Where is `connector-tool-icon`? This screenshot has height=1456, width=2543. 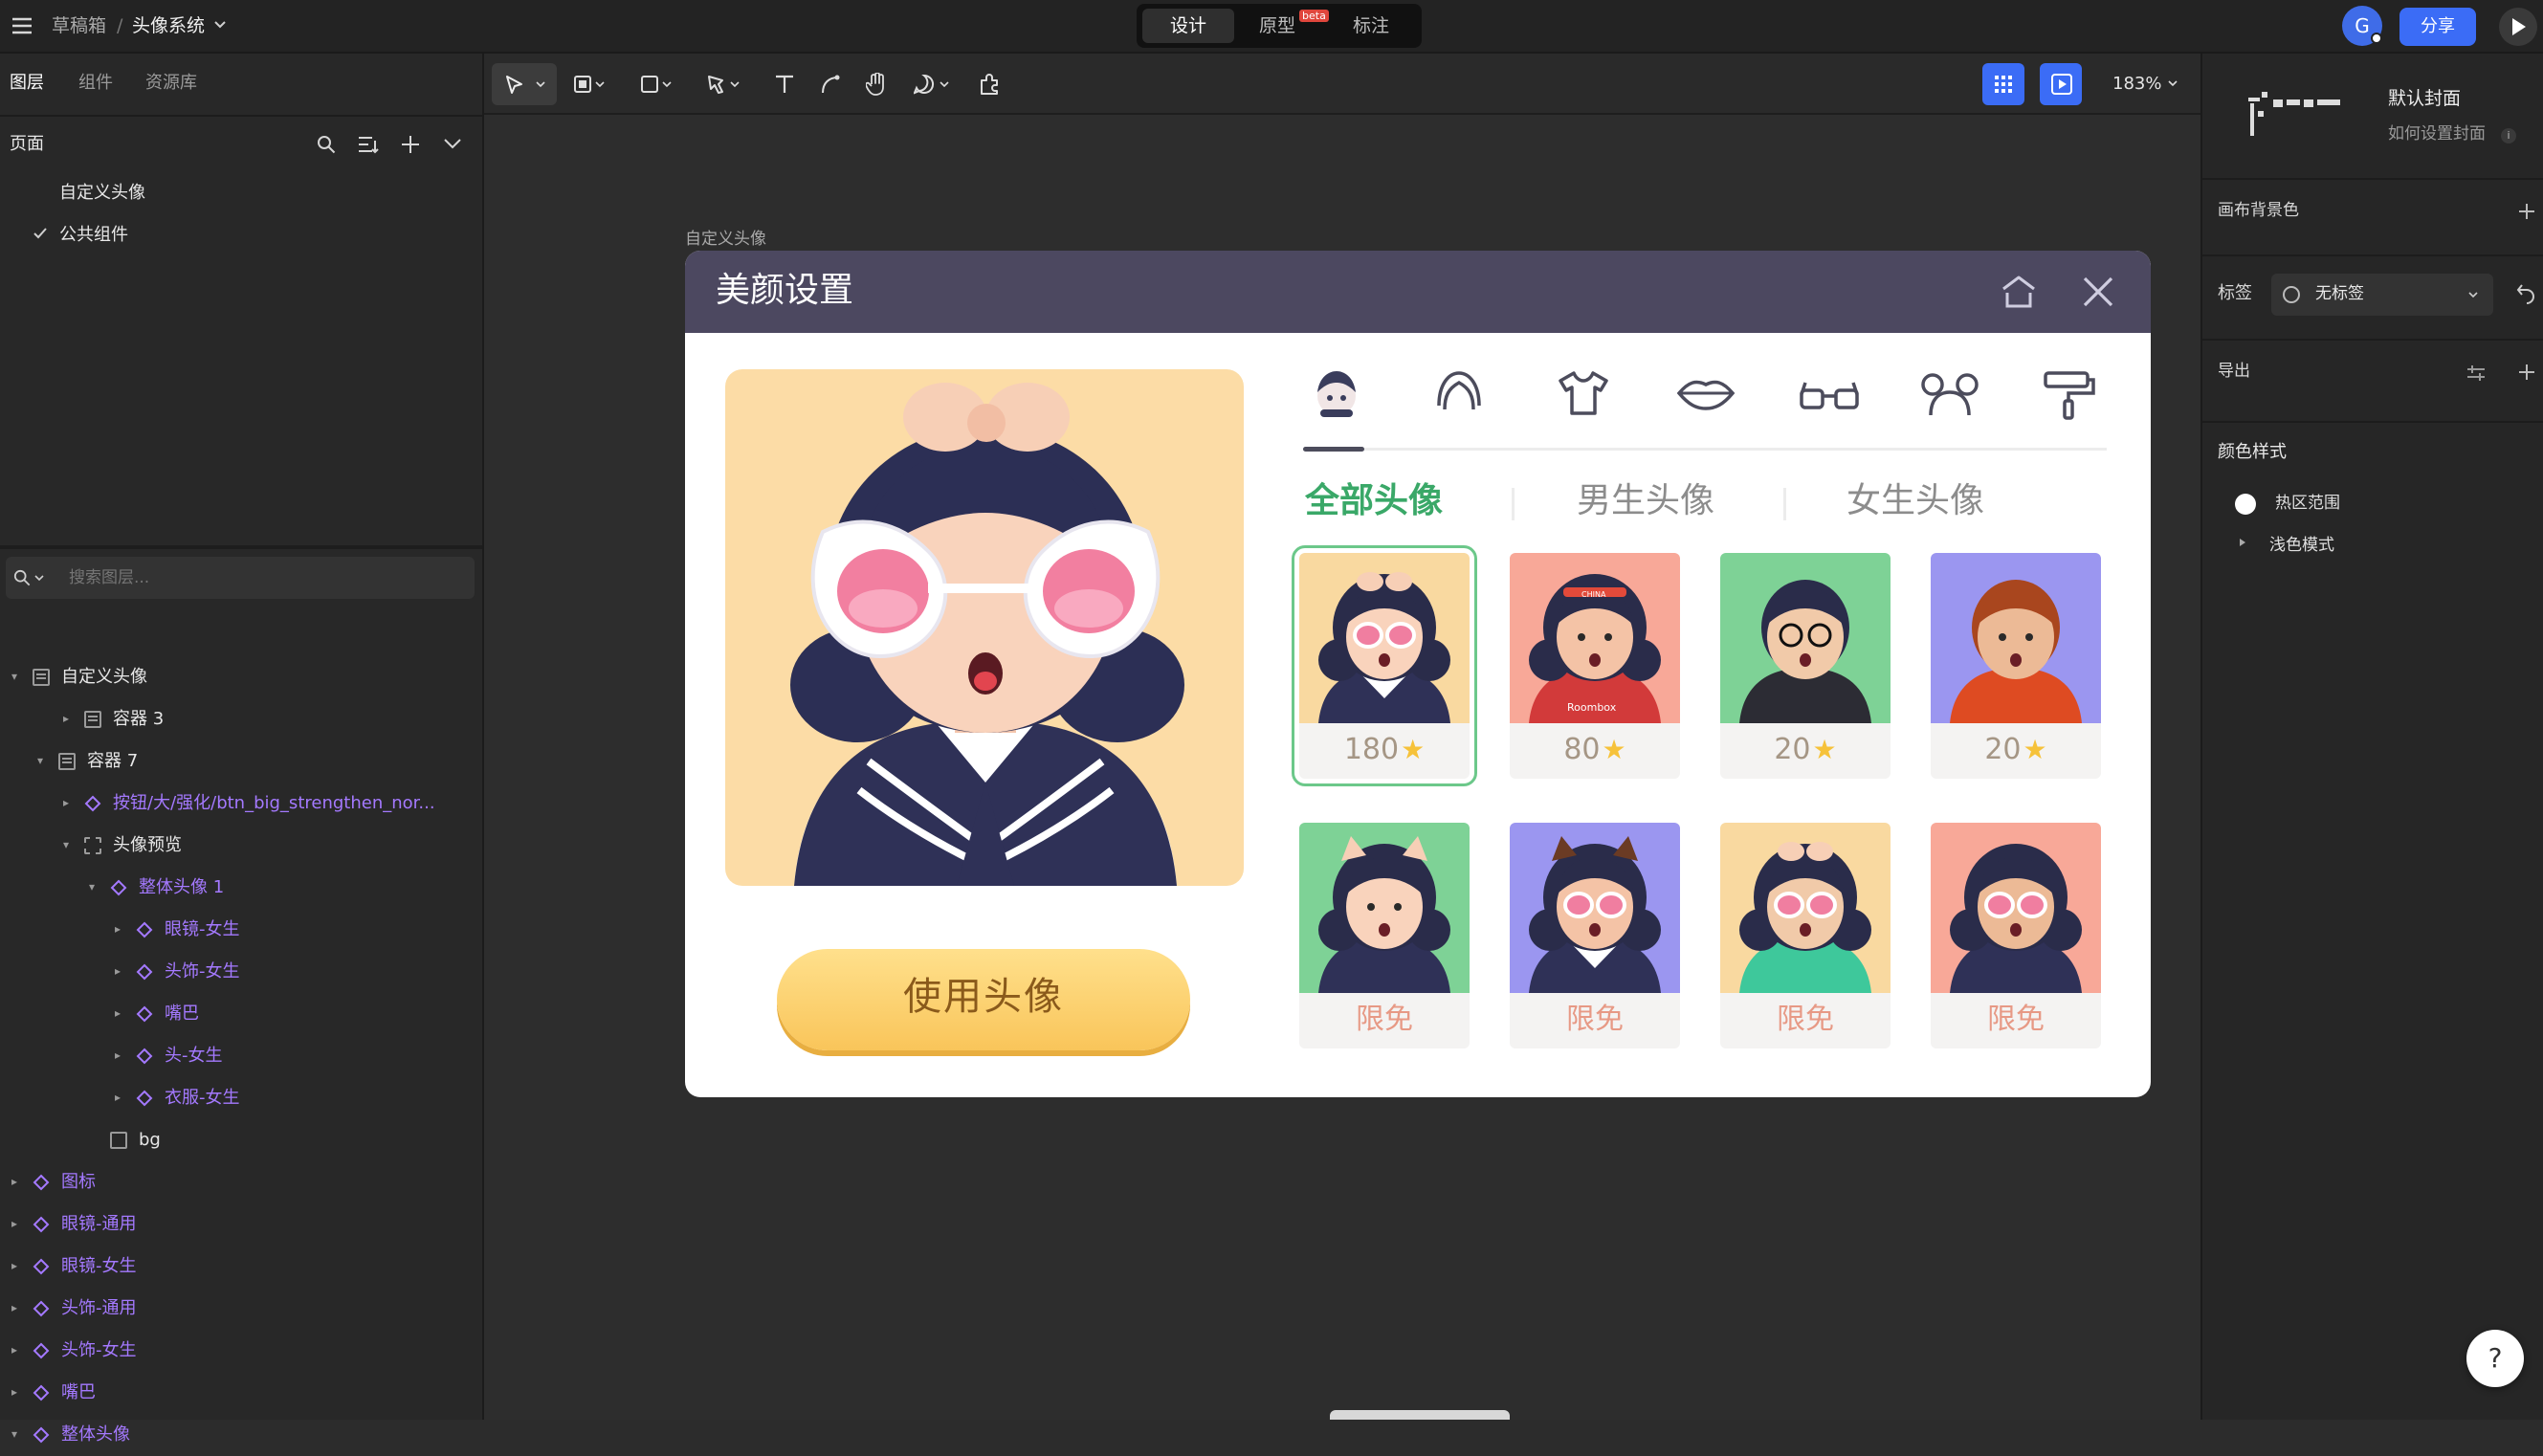 connector-tool-icon is located at coordinates (830, 84).